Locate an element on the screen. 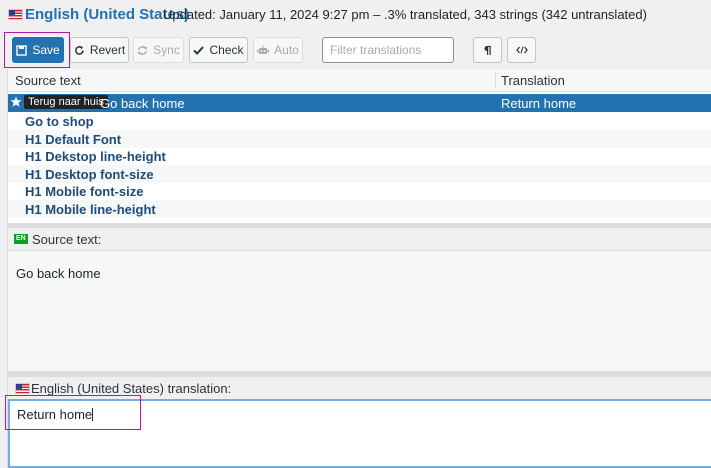 The image size is (711, 468). save-button: Save is located at coordinates (38, 50).